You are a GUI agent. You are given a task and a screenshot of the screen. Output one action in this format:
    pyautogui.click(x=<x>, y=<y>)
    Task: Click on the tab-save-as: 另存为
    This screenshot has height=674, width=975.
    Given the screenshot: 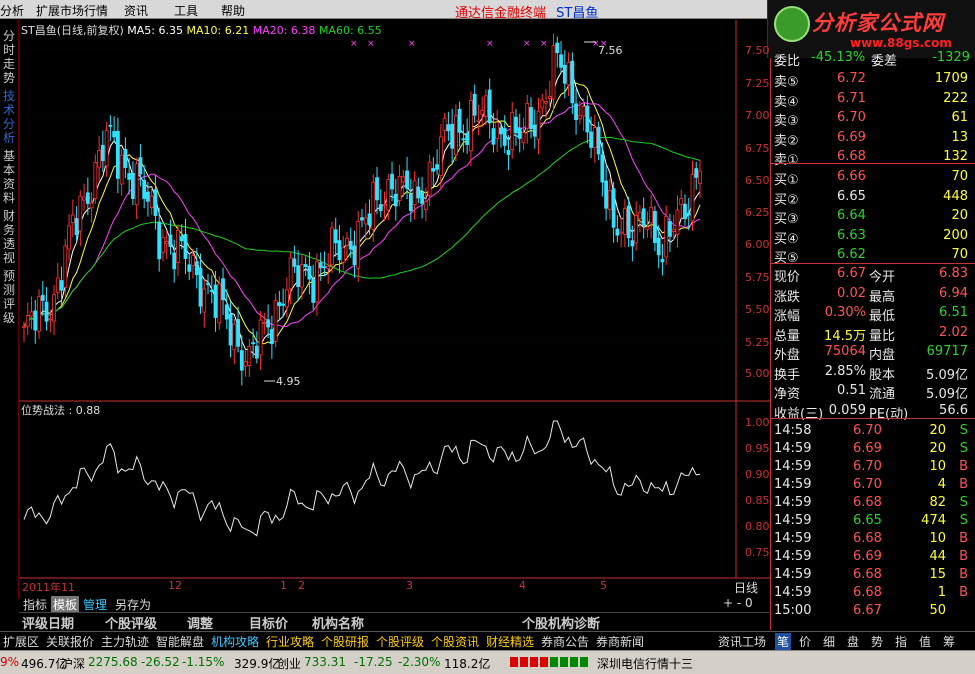 What is the action you would take?
    pyautogui.click(x=133, y=604)
    